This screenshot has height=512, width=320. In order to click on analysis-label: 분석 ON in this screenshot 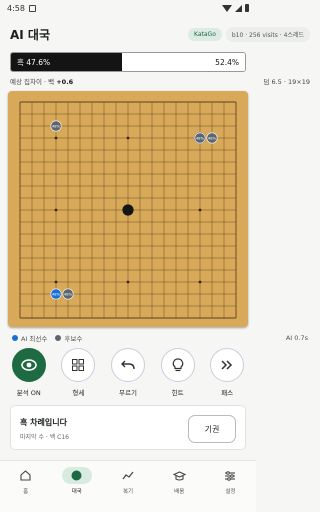, I will do `click(28, 393)`.